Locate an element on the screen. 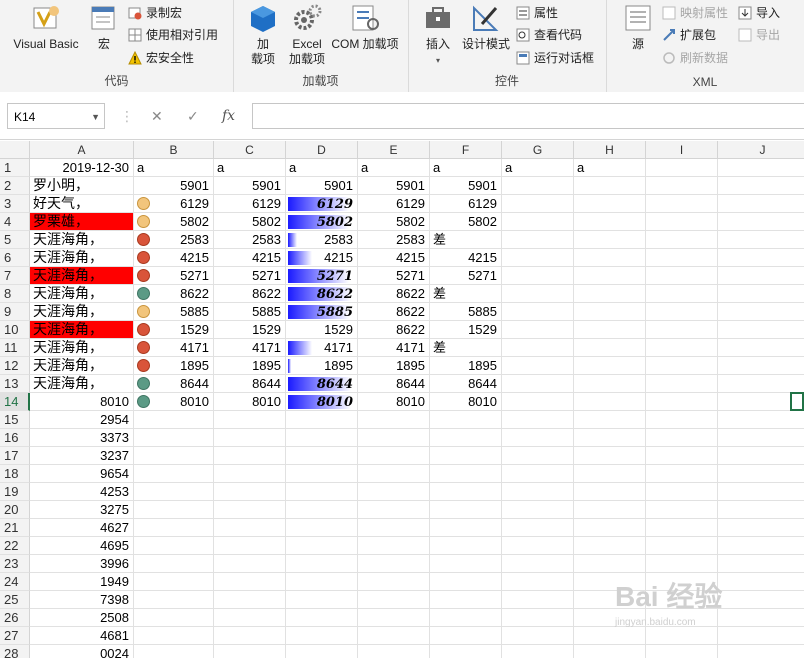 The height and width of the screenshot is (658, 804). cell-b28 is located at coordinates (174, 651).